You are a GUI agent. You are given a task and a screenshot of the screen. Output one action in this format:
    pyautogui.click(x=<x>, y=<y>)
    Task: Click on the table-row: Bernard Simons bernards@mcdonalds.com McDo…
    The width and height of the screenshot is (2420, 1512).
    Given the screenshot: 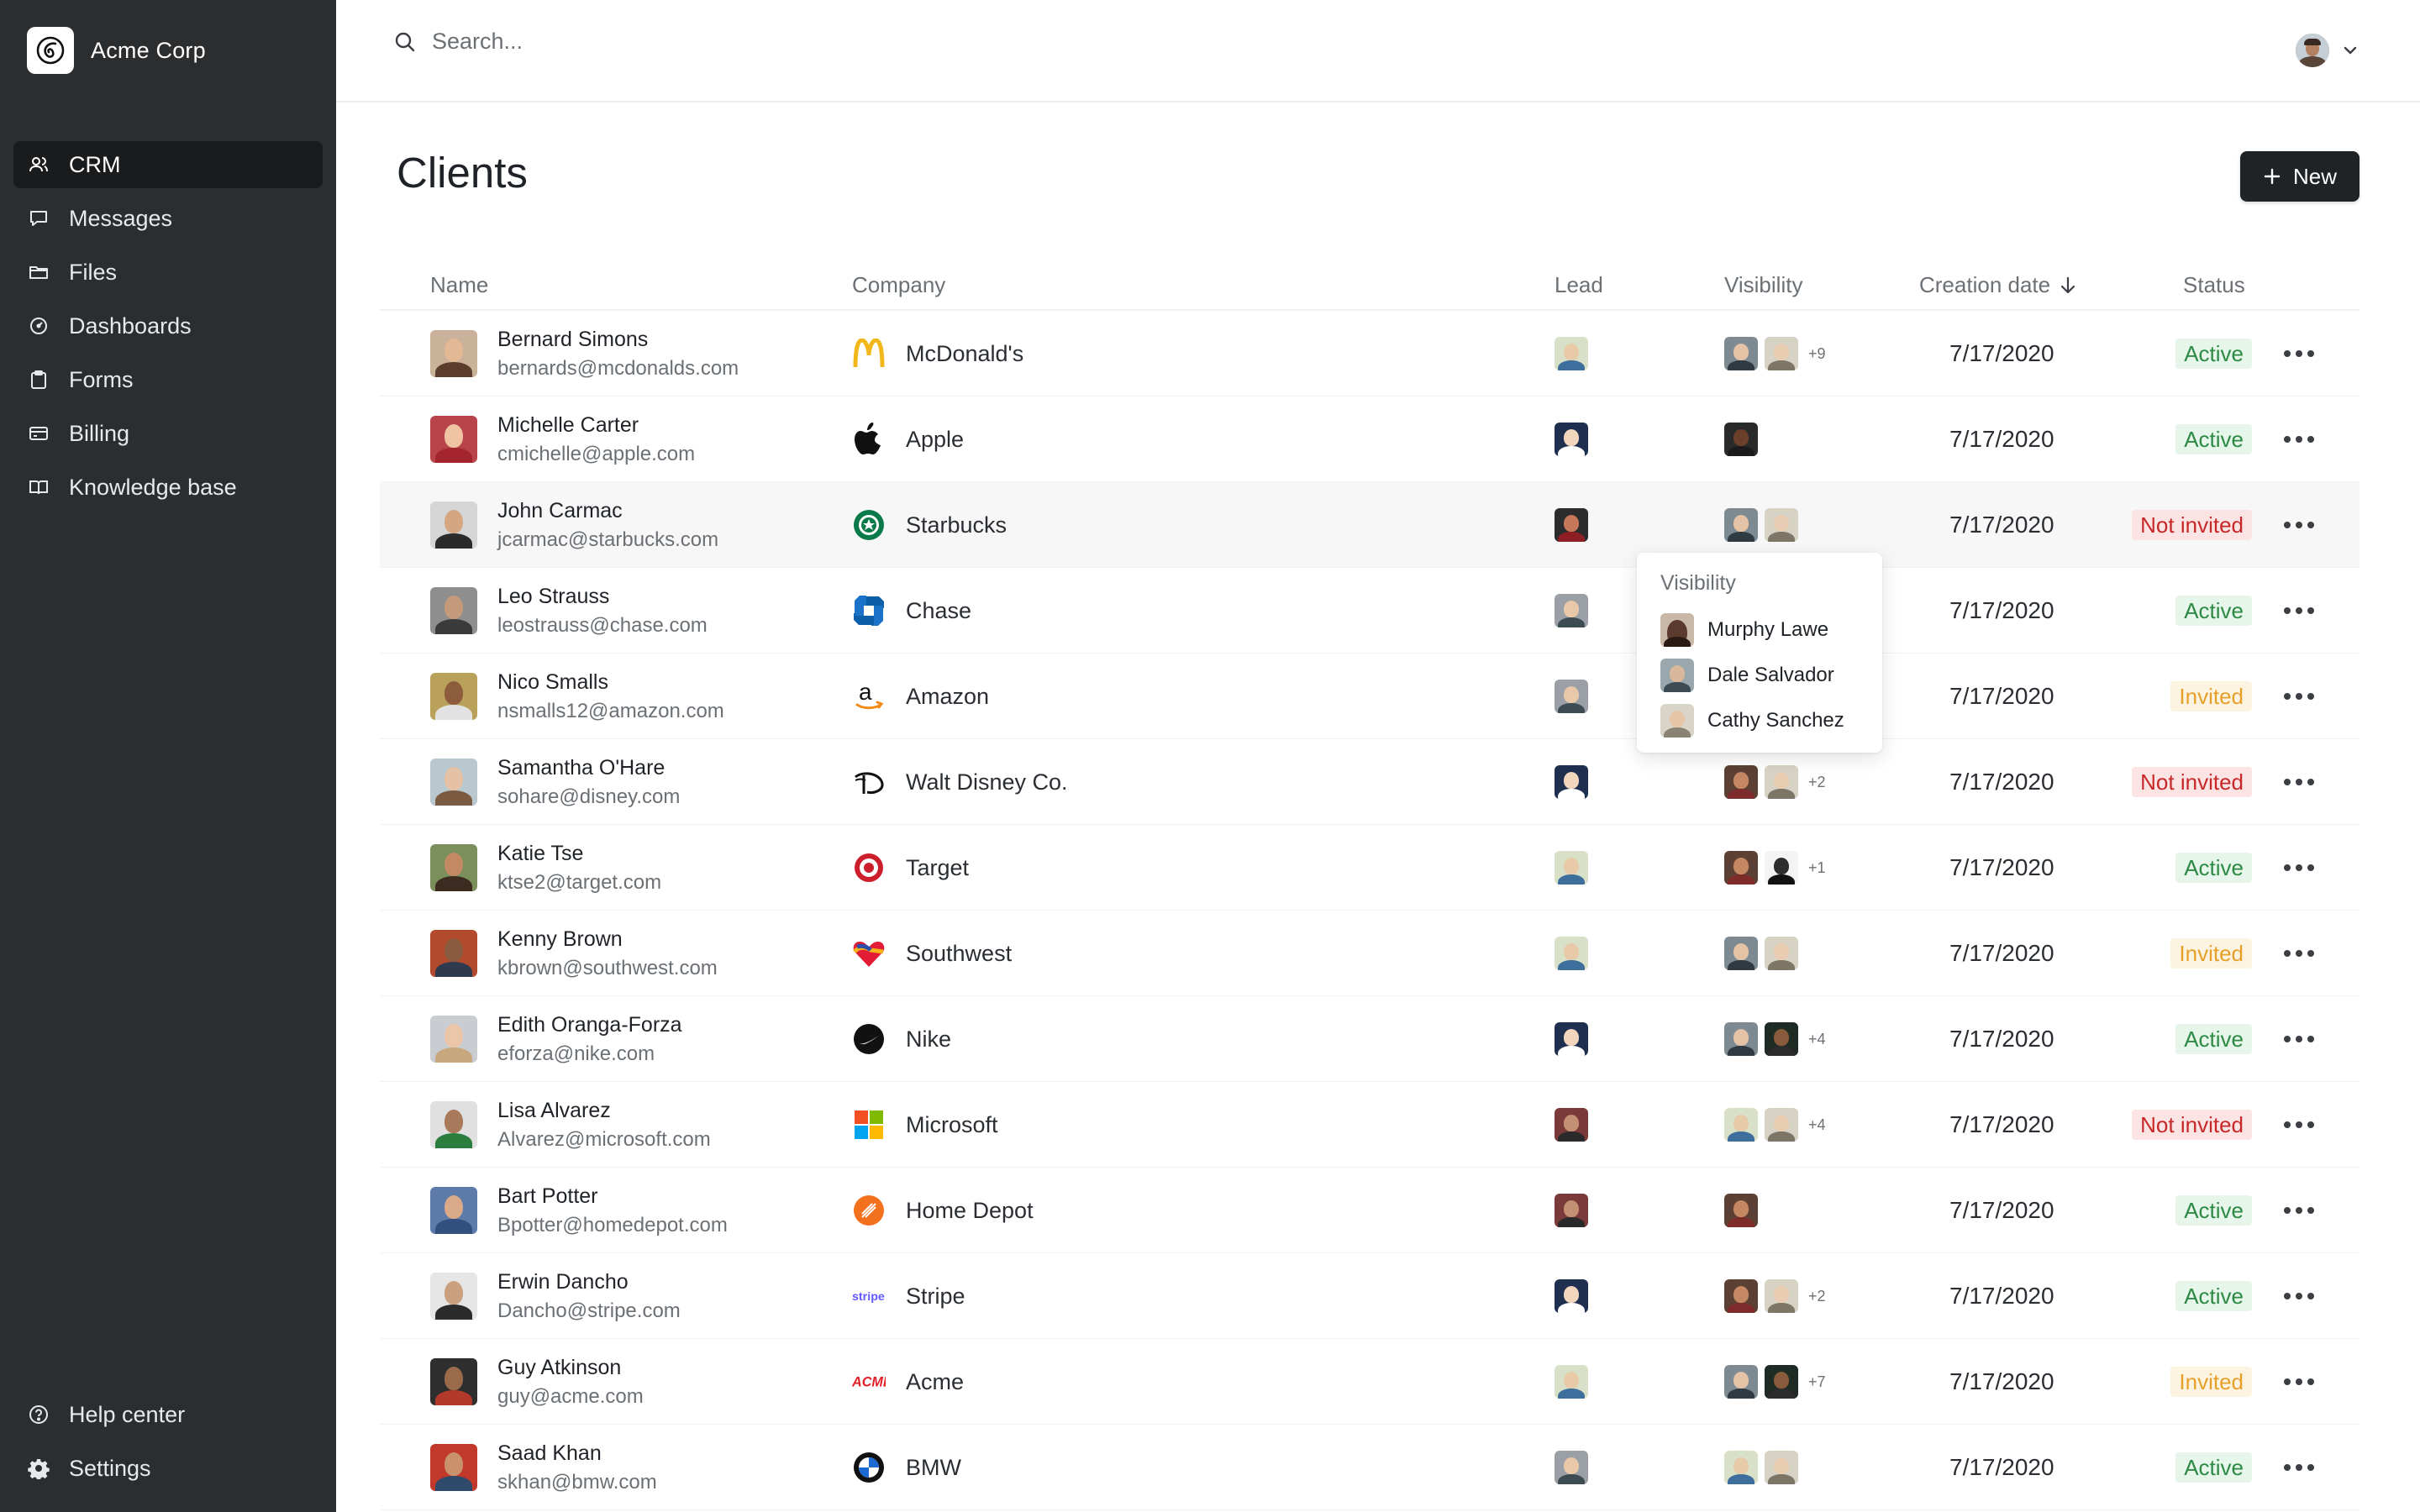 What is the action you would take?
    pyautogui.click(x=1370, y=353)
    